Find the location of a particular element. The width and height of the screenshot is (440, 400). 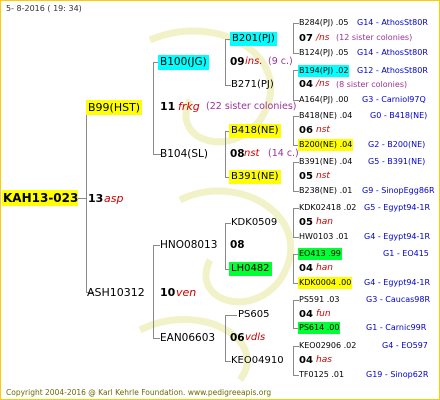

g2-number: 09 is located at coordinates (237, 62).